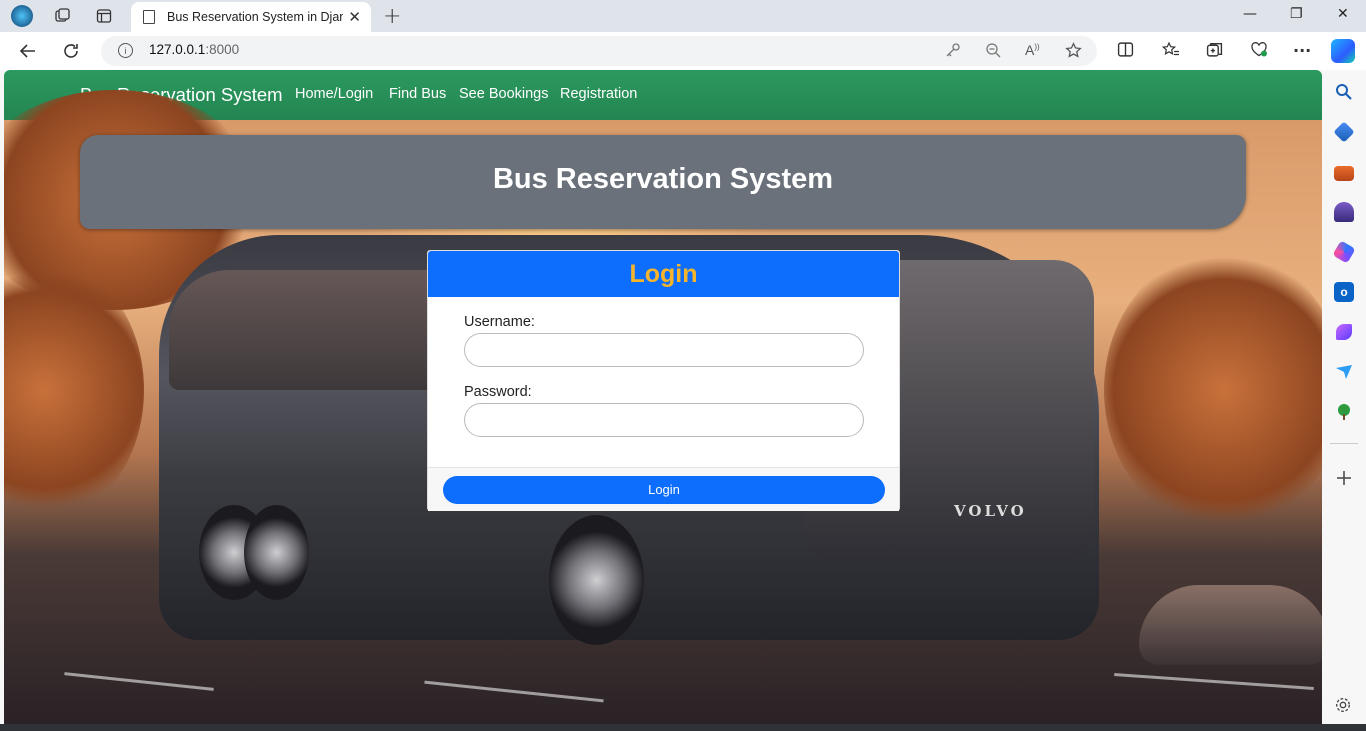  What do you see at coordinates (1125, 51) in the screenshot?
I see `split-screen-icon` at bounding box center [1125, 51].